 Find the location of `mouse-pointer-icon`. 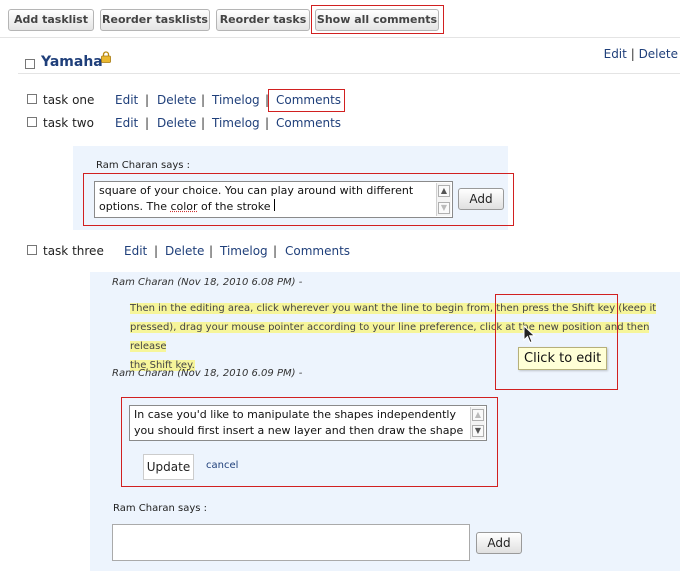

mouse-pointer-icon is located at coordinates (530, 334).